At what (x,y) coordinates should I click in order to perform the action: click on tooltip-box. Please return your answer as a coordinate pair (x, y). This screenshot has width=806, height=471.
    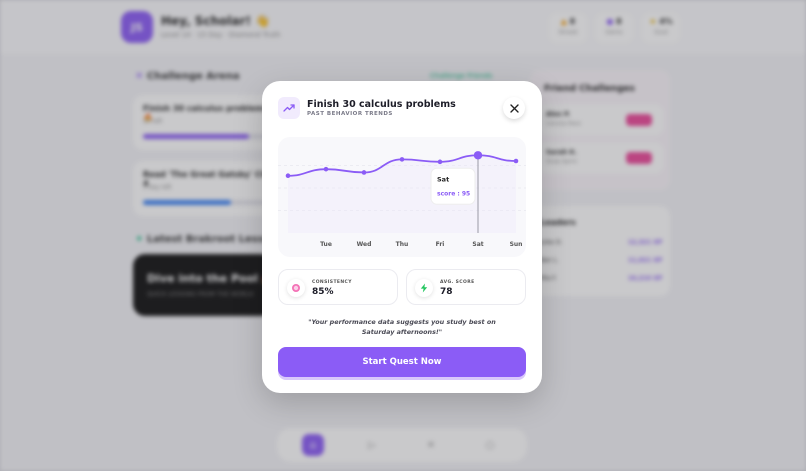
    Looking at the image, I should click on (453, 186).